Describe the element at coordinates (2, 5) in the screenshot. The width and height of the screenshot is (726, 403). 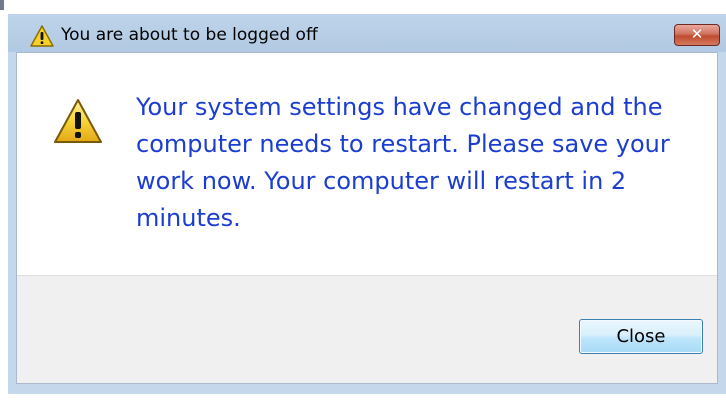
I see `background-artifact` at that location.